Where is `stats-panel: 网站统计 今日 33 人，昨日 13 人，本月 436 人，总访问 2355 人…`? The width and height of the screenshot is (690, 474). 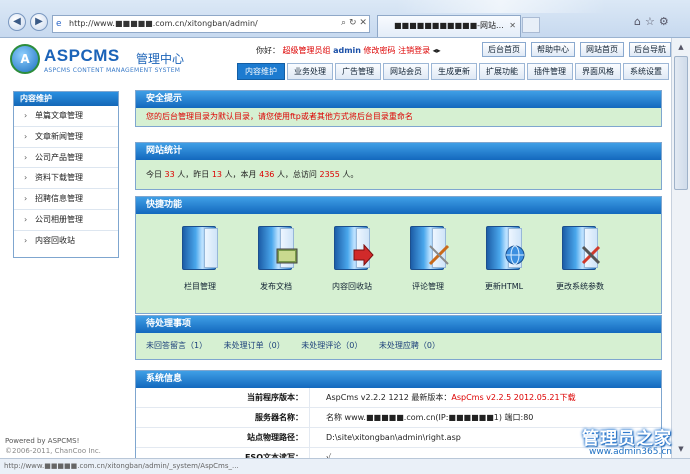 stats-panel: 网站统计 今日 33 人，昨日 13 人，本月 436 人，总访问 2355 人… is located at coordinates (398, 166).